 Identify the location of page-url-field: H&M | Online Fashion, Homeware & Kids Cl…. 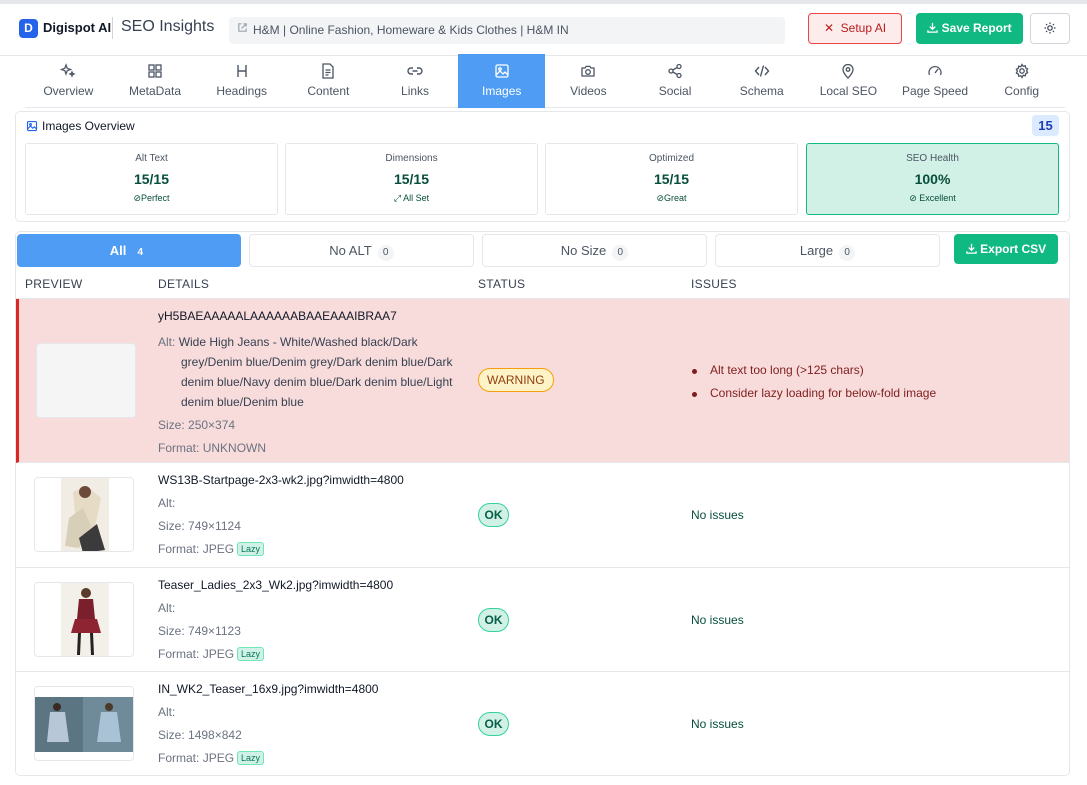
(507, 30).